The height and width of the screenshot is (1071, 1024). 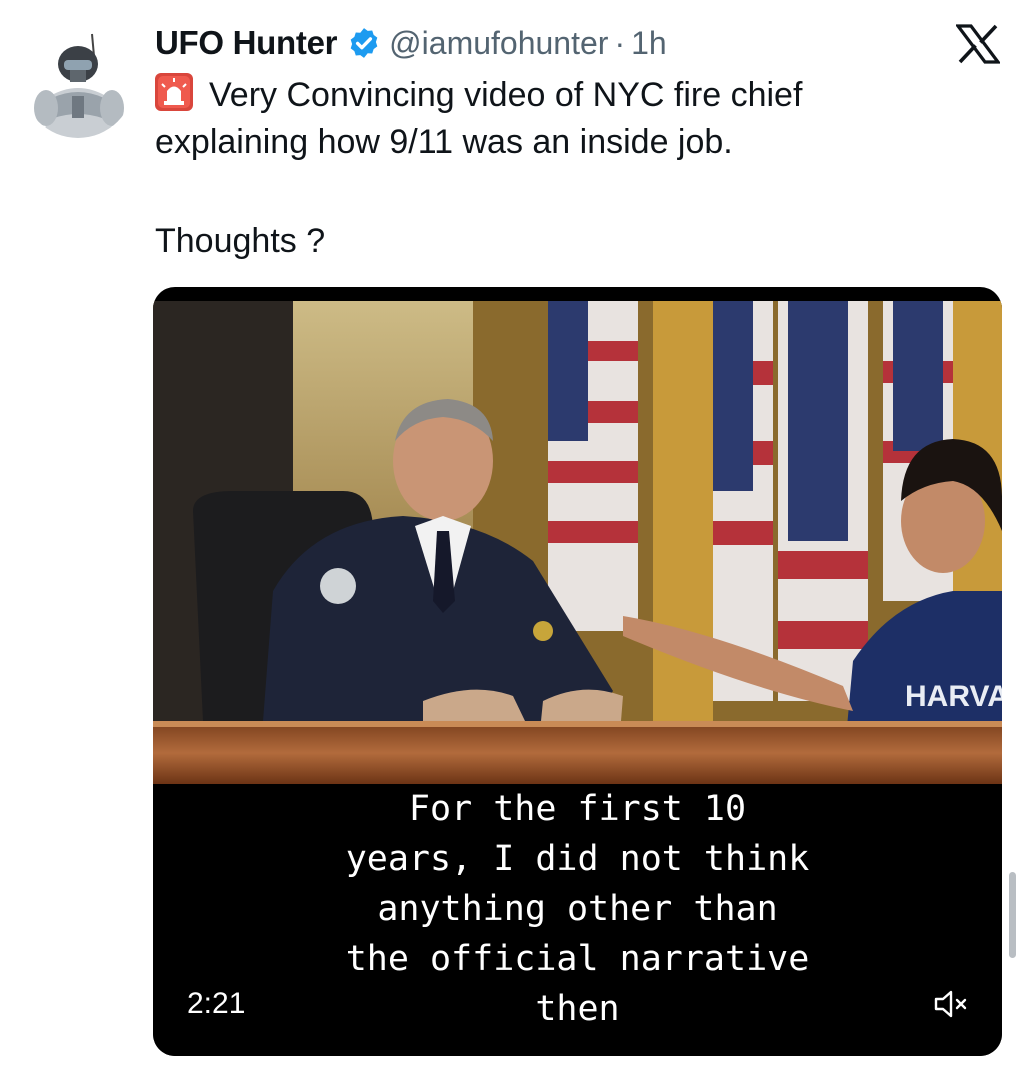 What do you see at coordinates (649, 43) in the screenshot?
I see `post-time: 1h` at bounding box center [649, 43].